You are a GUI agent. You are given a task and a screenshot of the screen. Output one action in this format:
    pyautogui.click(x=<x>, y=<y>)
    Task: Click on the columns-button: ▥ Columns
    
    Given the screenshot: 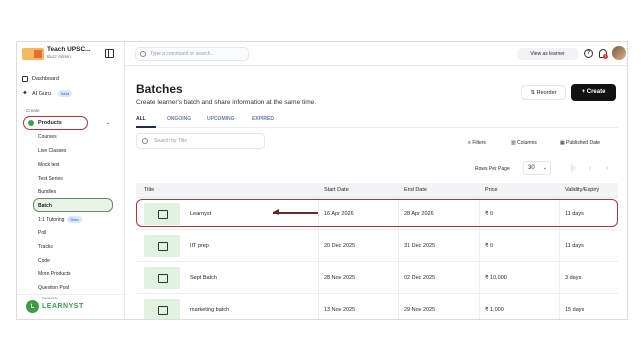 What is the action you would take?
    pyautogui.click(x=524, y=143)
    